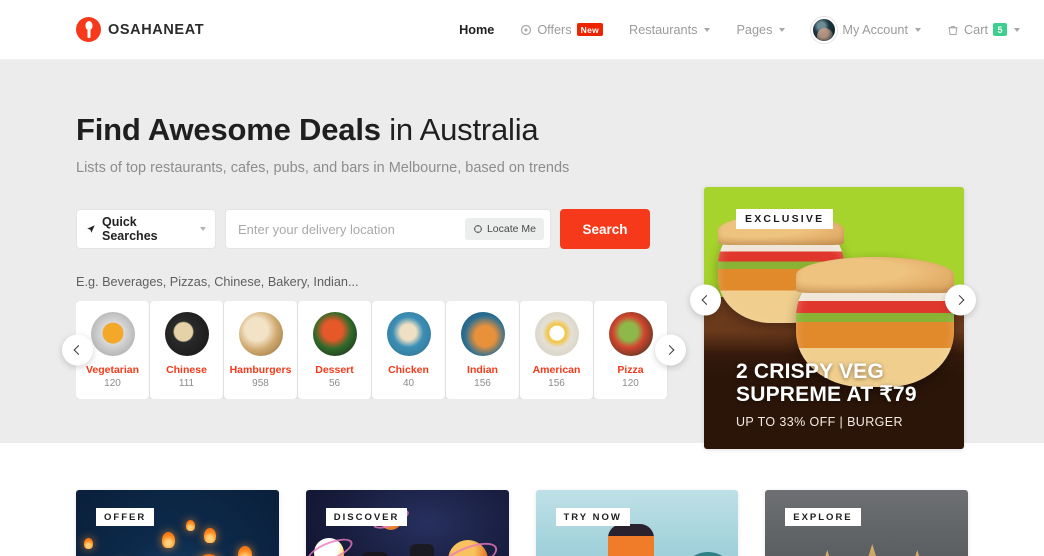 This screenshot has width=1044, height=556. Describe the element at coordinates (866, 29) in the screenshot. I see `nav-item-my-account: My Account` at that location.